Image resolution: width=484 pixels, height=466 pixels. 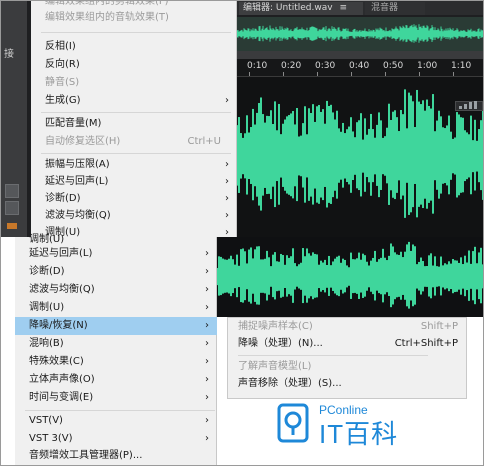 I want to click on zoom-navigator, so click(x=360, y=55).